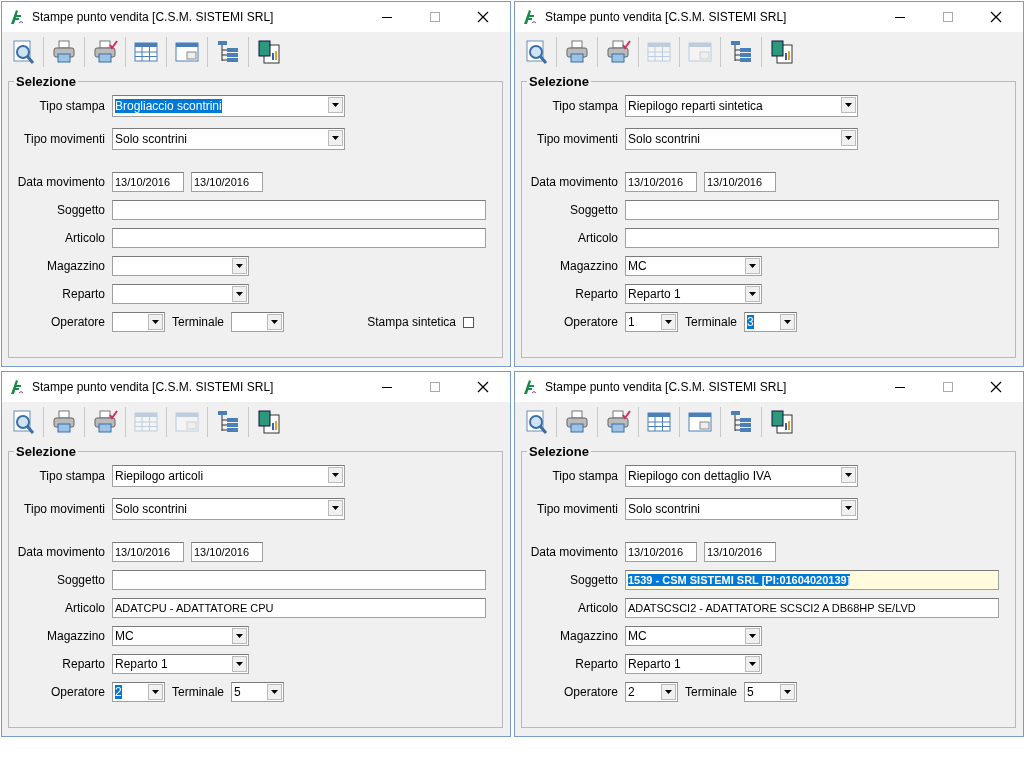  Describe the element at coordinates (741, 476) in the screenshot. I see `dropdown-field: Riepilogo con dettaglio IVA` at that location.